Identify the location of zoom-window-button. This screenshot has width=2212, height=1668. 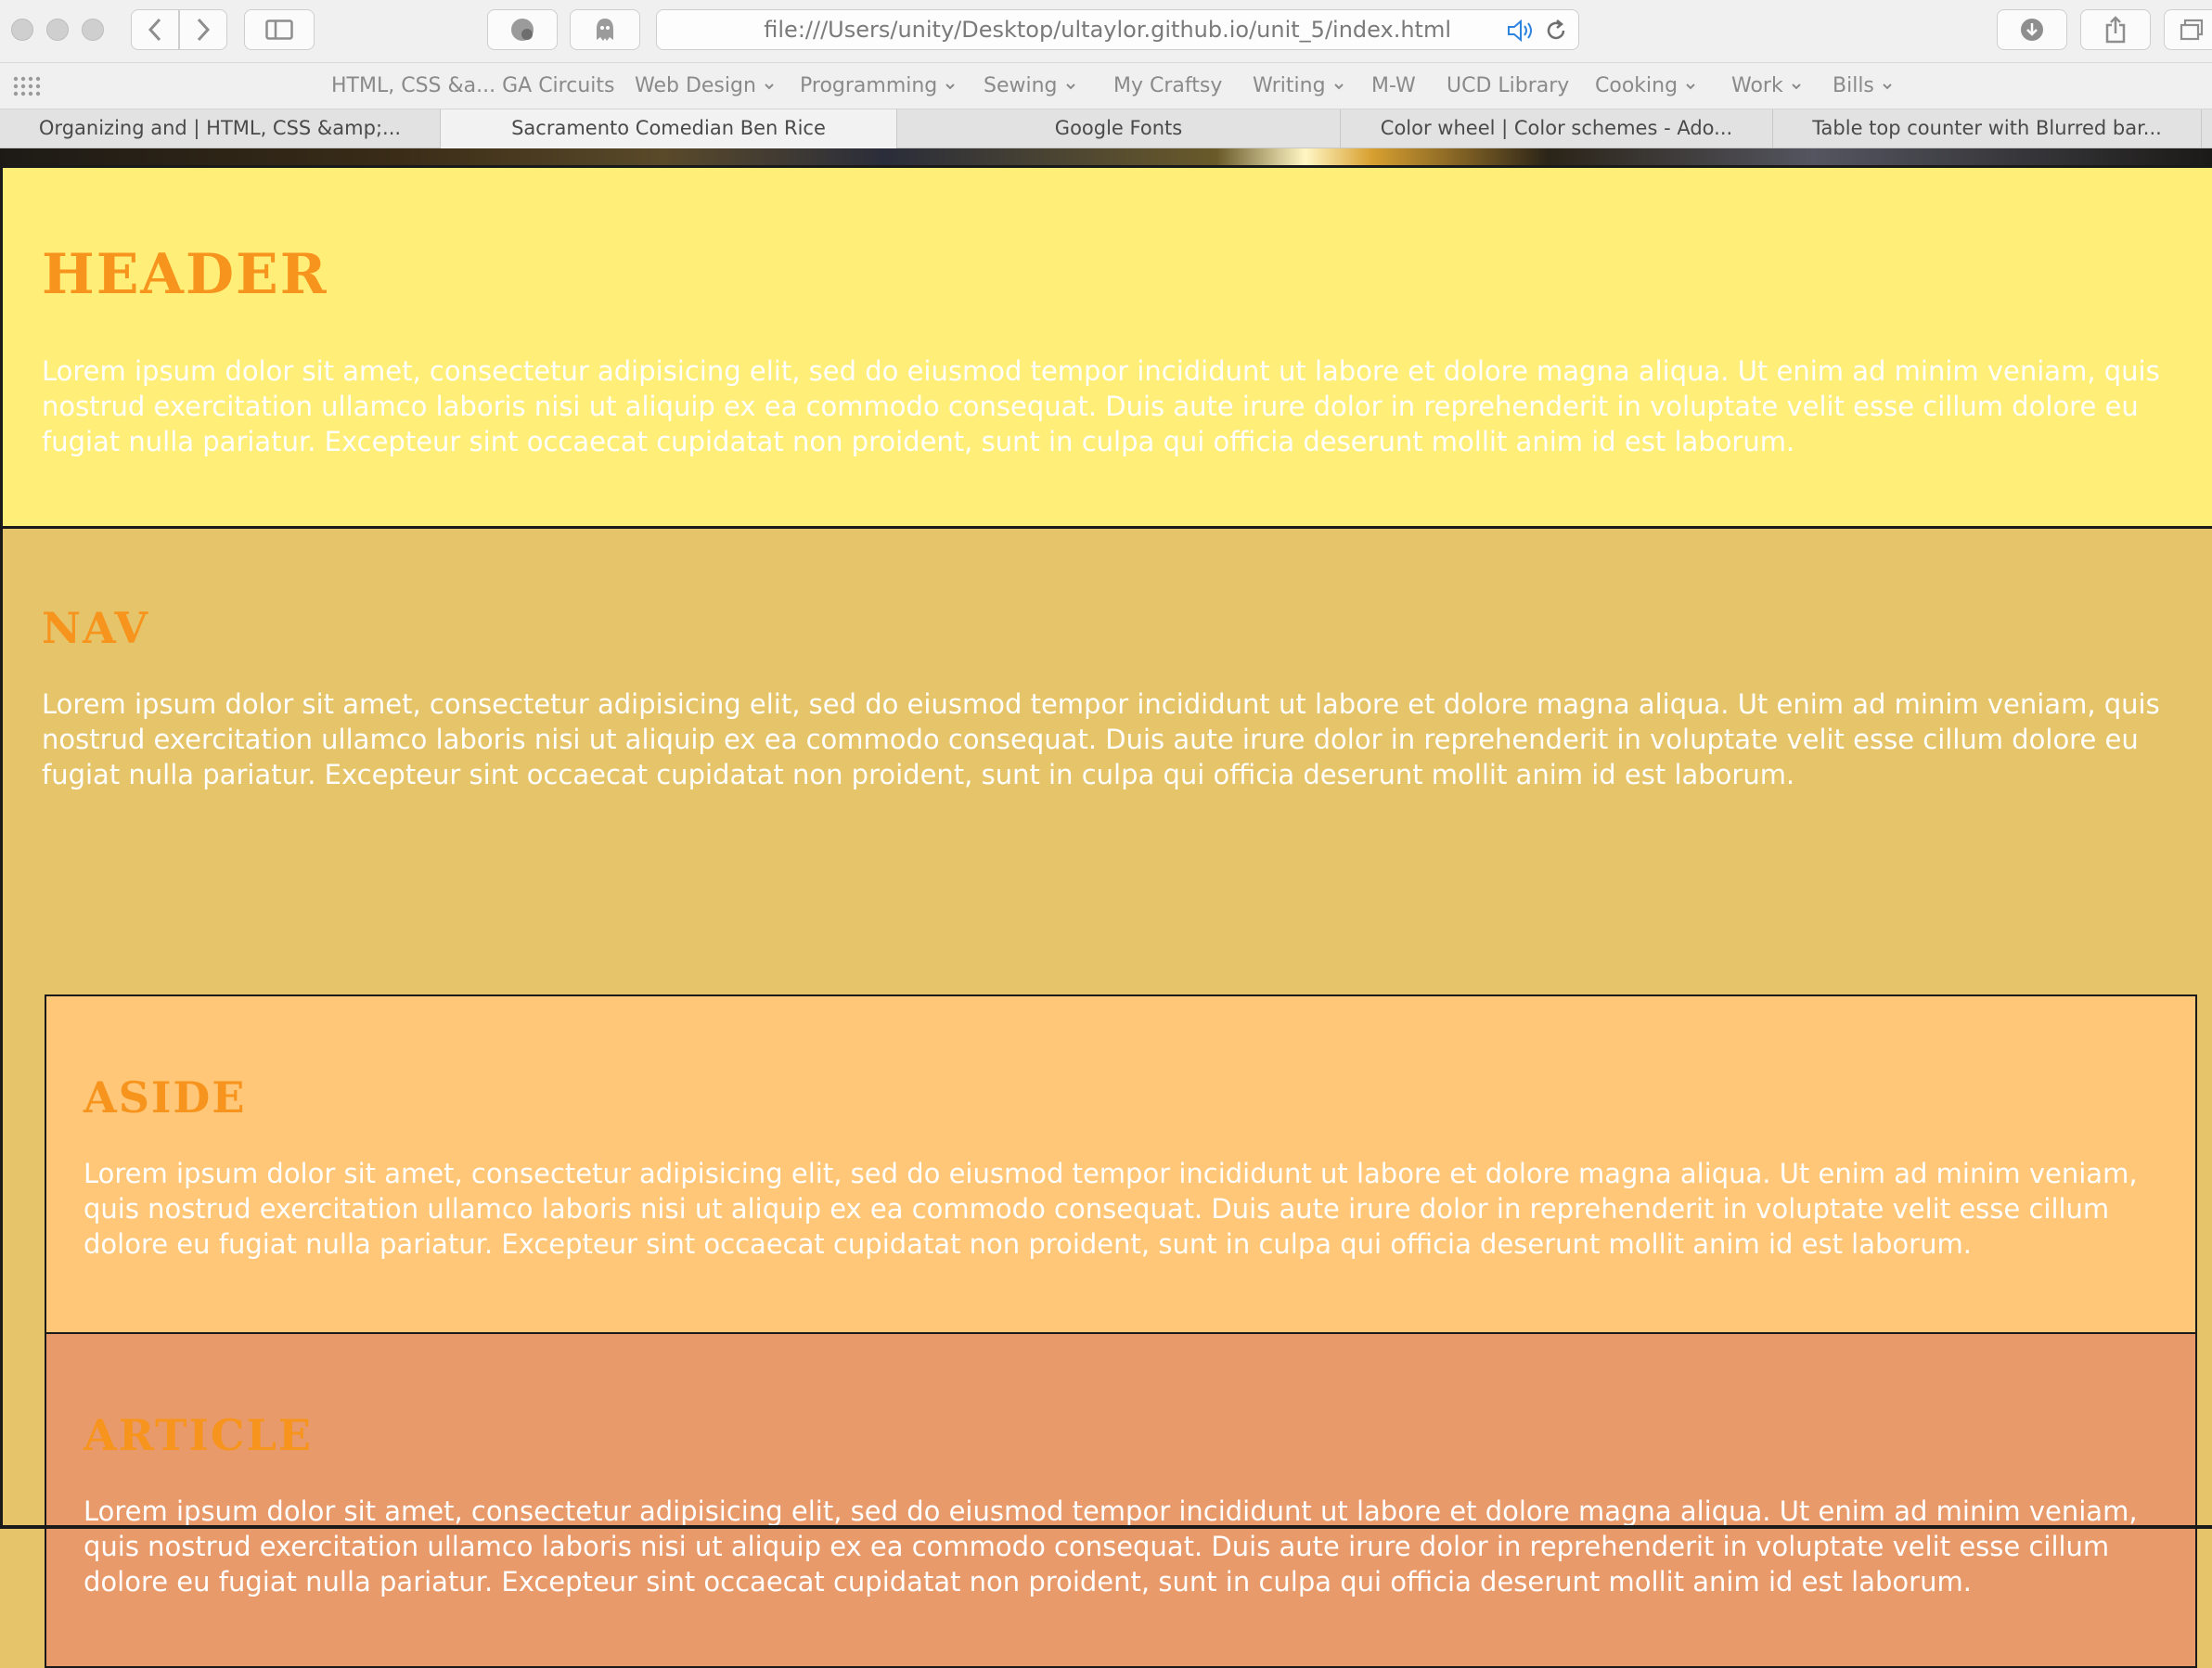
(93, 30).